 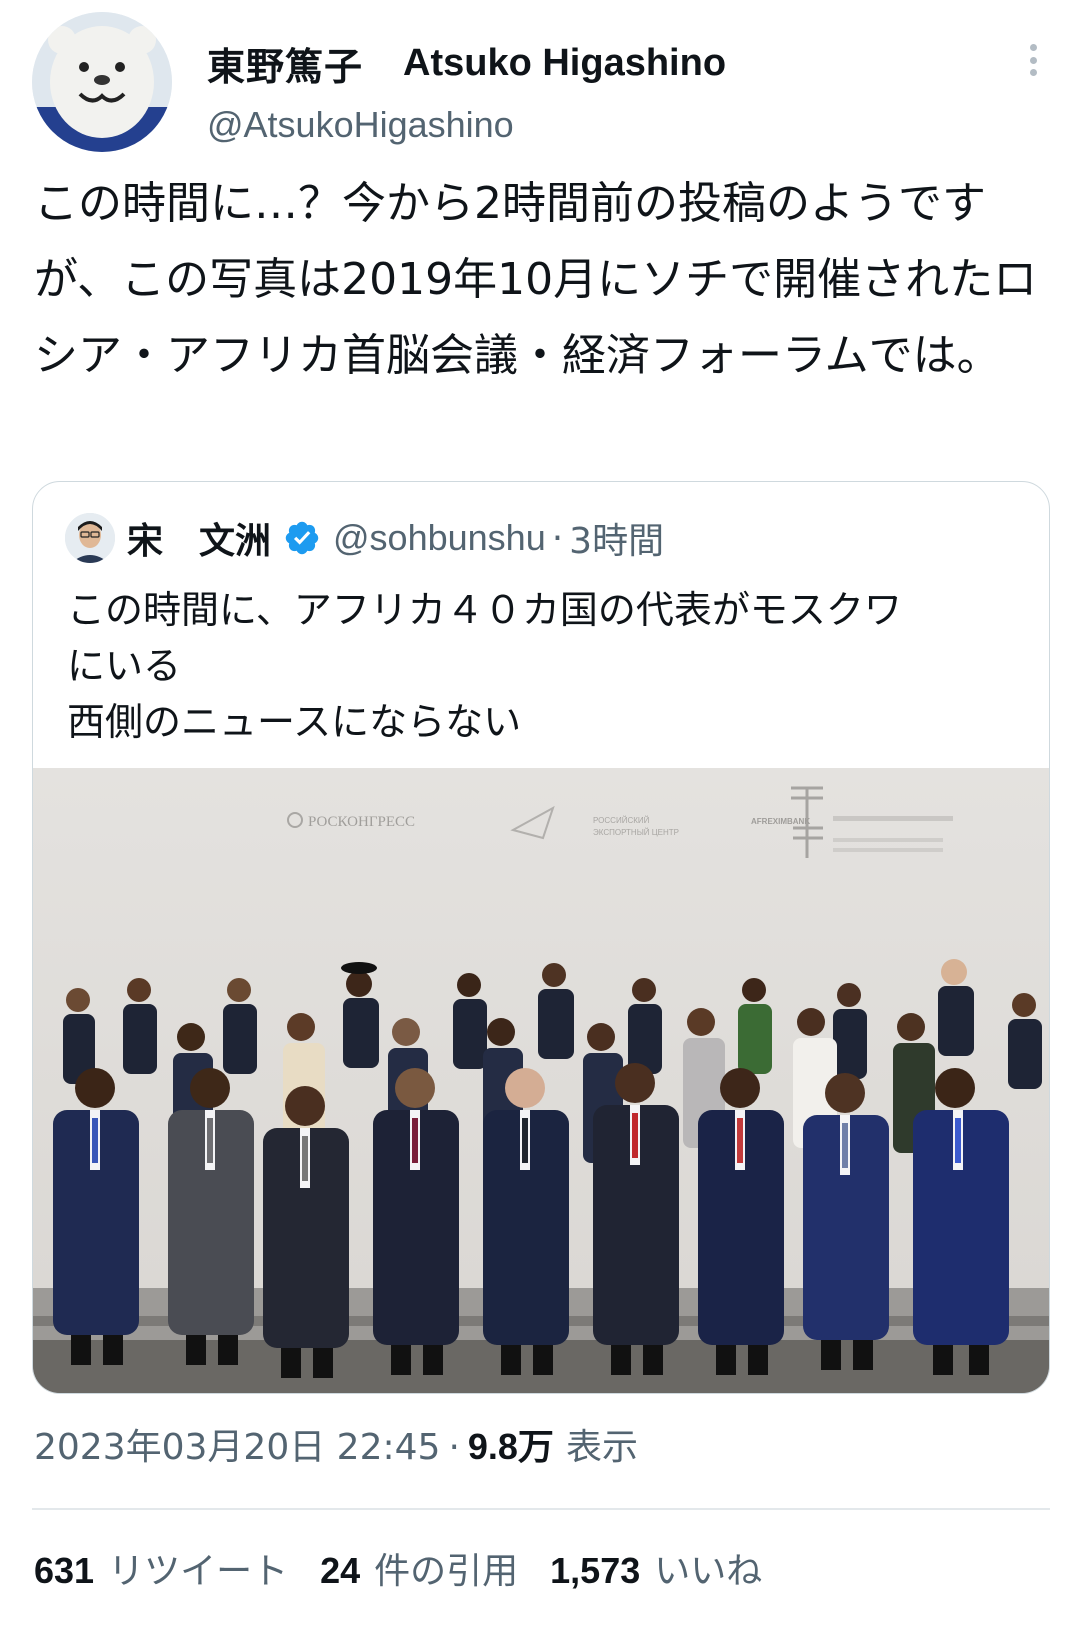 What do you see at coordinates (484, 666) in the screenshot?
I see `quoted-tweet-text: この時間に、アフリカ４０カ国の代表がモスクワ にいる 西側のニュースにならない` at bounding box center [484, 666].